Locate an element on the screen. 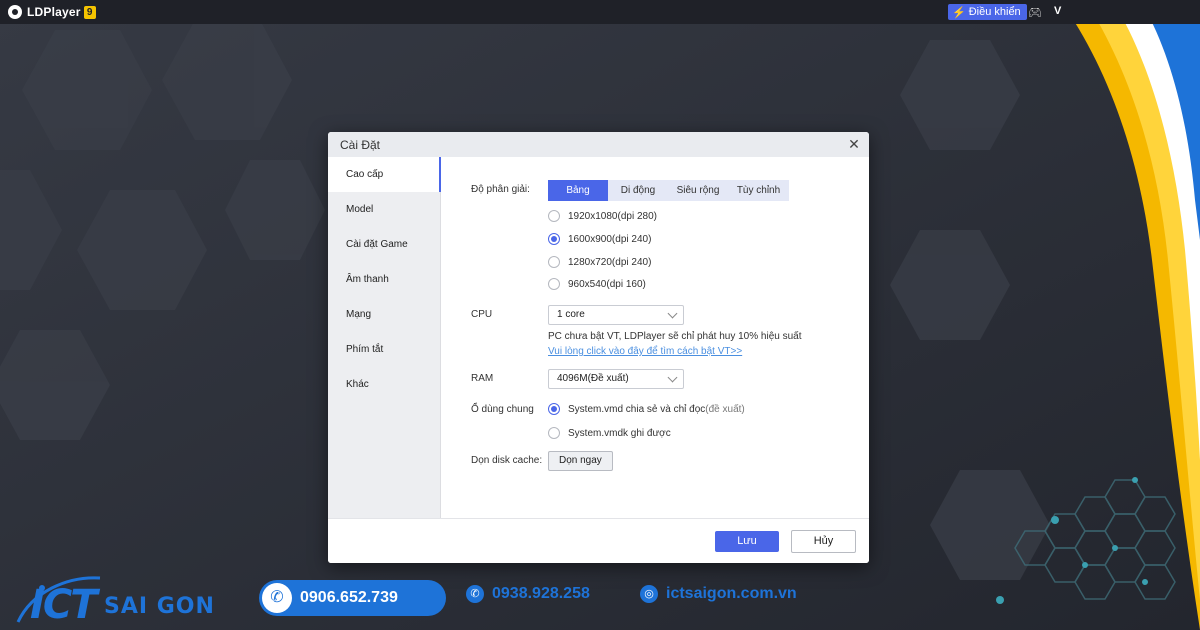 This screenshot has height=630, width=1200. resolution-label: Độ phân giải: is located at coordinates (500, 189).